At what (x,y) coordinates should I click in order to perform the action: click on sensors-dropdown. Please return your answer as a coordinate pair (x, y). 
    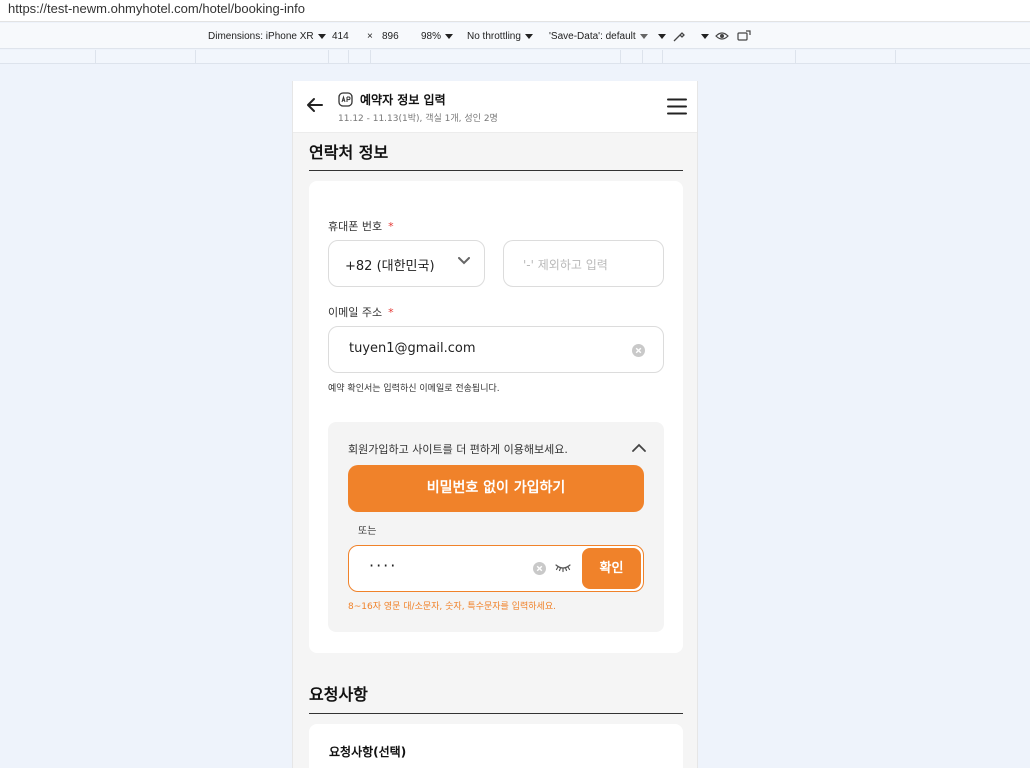
    Looking at the image, I should click on (703, 36).